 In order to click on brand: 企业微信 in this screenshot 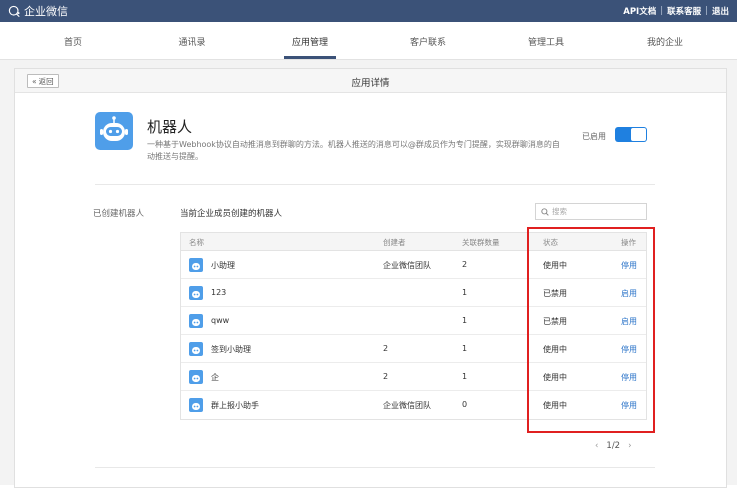, I will do `click(38, 11)`.